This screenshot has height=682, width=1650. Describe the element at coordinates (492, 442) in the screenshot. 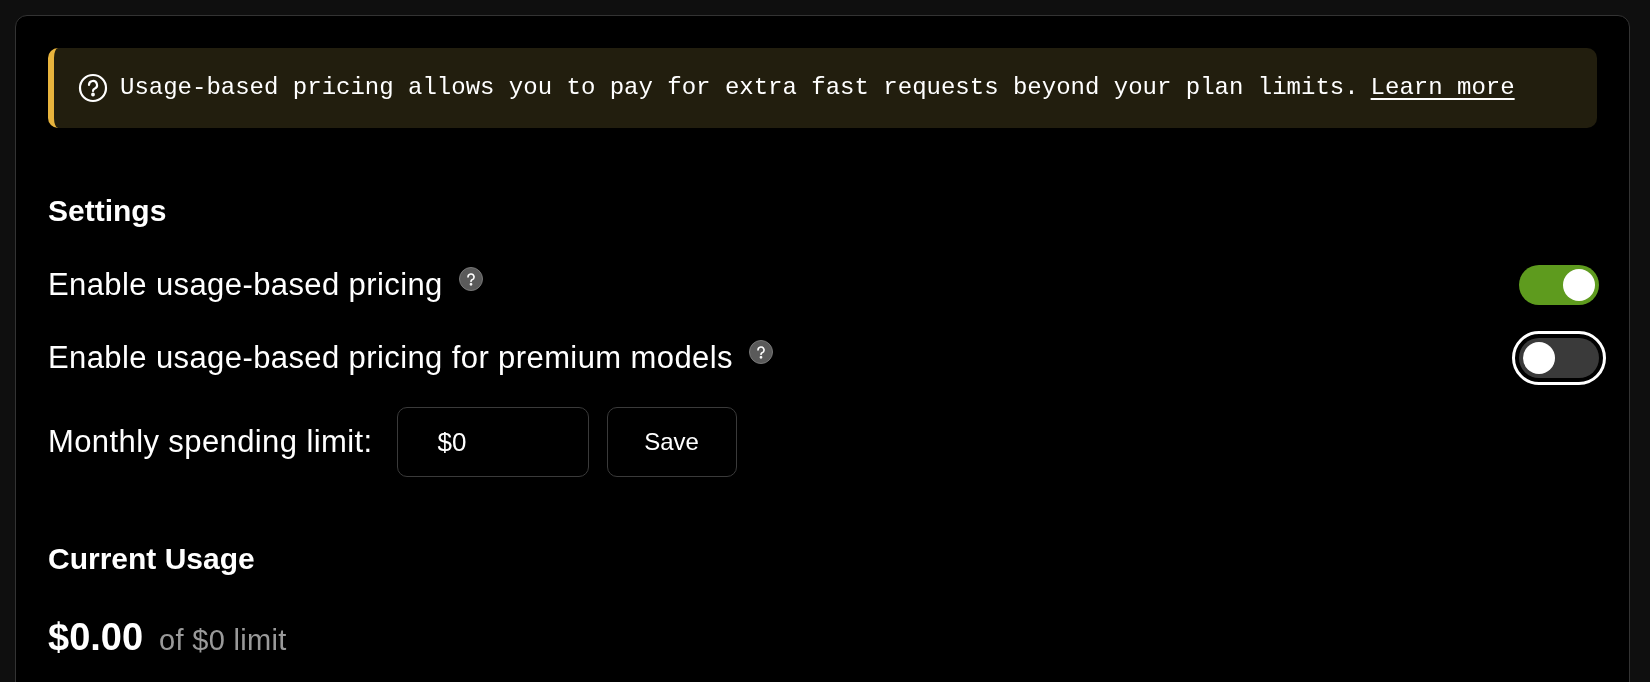

I see `limit-input: $0` at that location.